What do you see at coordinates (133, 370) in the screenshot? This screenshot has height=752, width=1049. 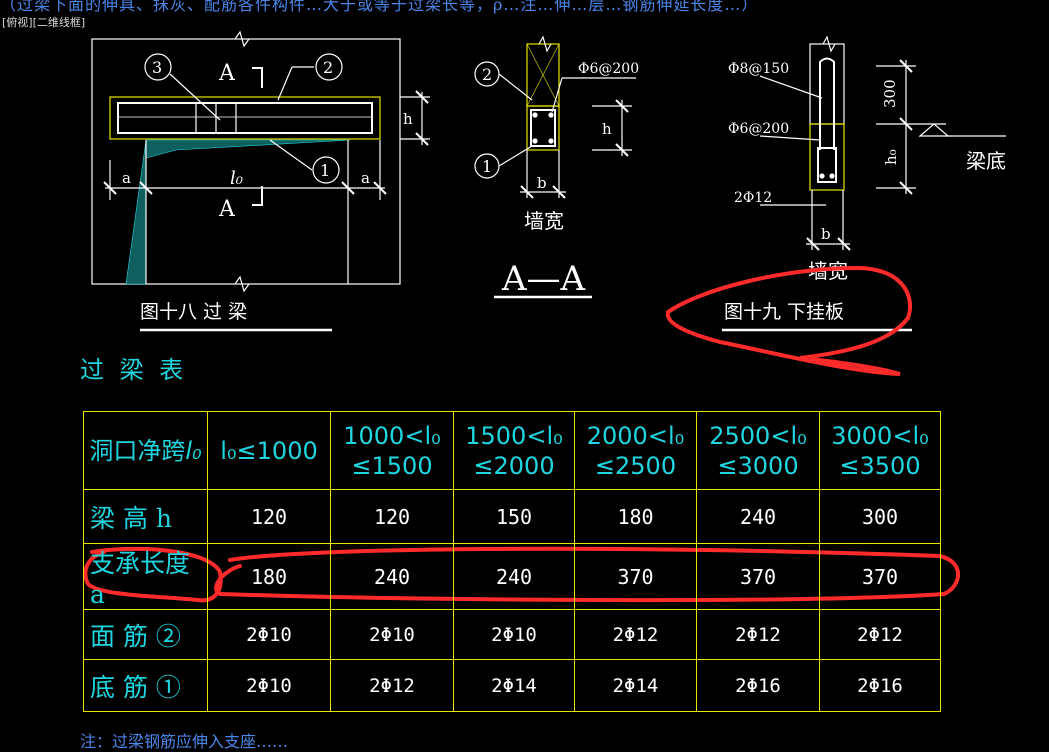 I see `table-title: 过 梁 表` at bounding box center [133, 370].